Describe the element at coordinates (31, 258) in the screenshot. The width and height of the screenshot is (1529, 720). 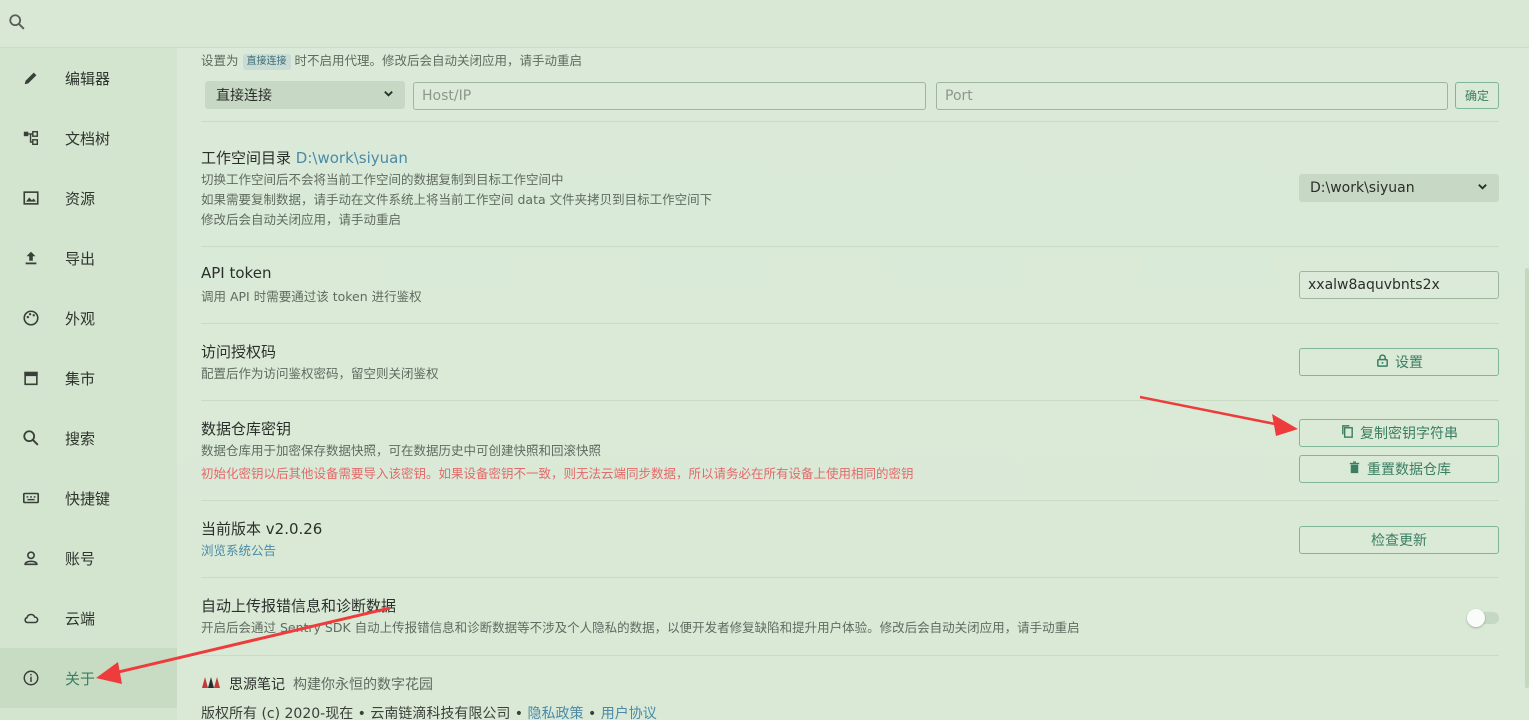
I see `upload-icon` at that location.